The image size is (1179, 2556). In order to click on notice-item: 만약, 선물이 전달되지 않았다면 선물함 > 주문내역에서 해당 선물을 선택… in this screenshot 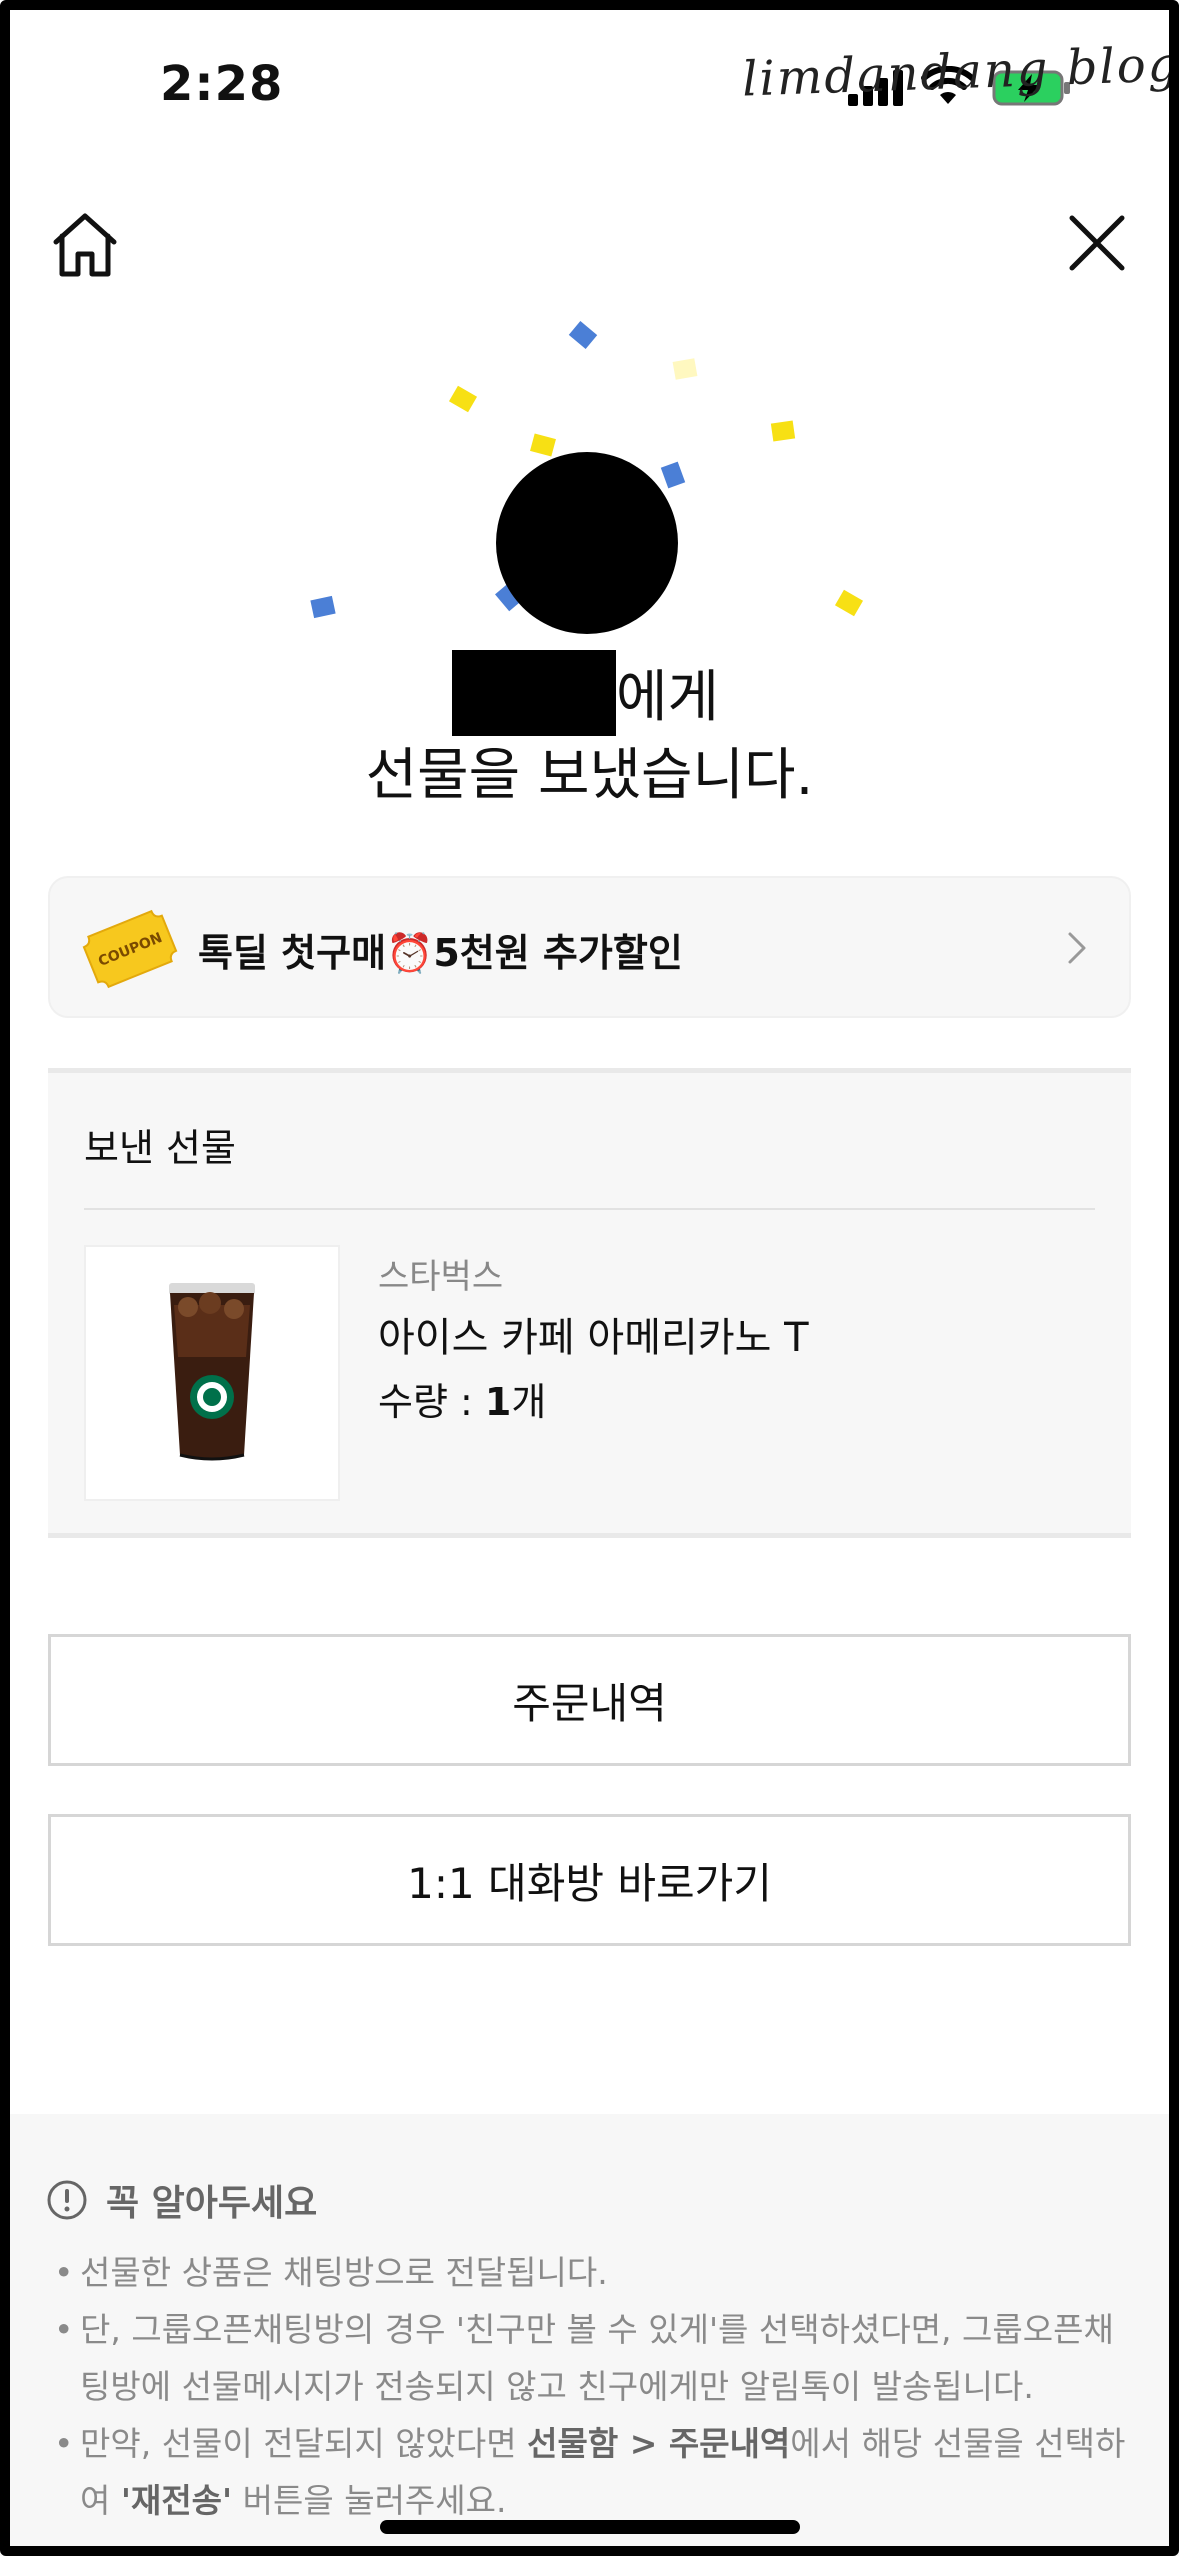, I will do `click(594, 2472)`.